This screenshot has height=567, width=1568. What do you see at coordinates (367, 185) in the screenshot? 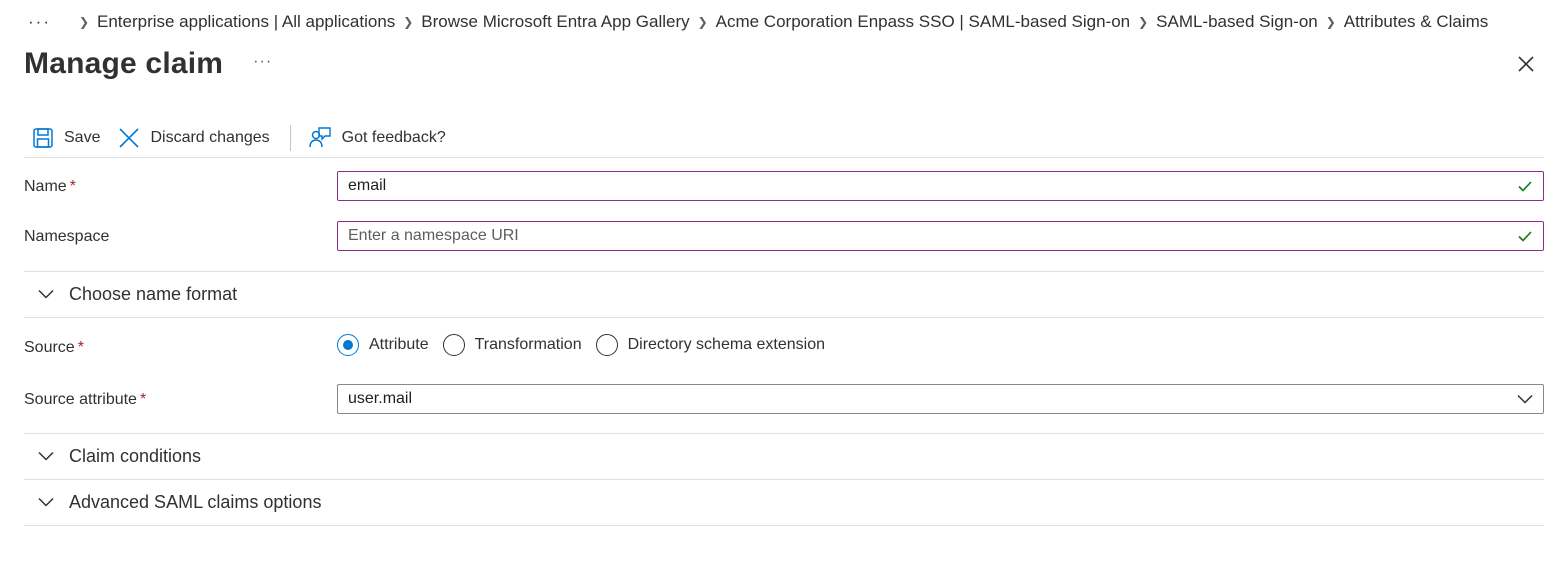
I see `name-input-value: email` at bounding box center [367, 185].